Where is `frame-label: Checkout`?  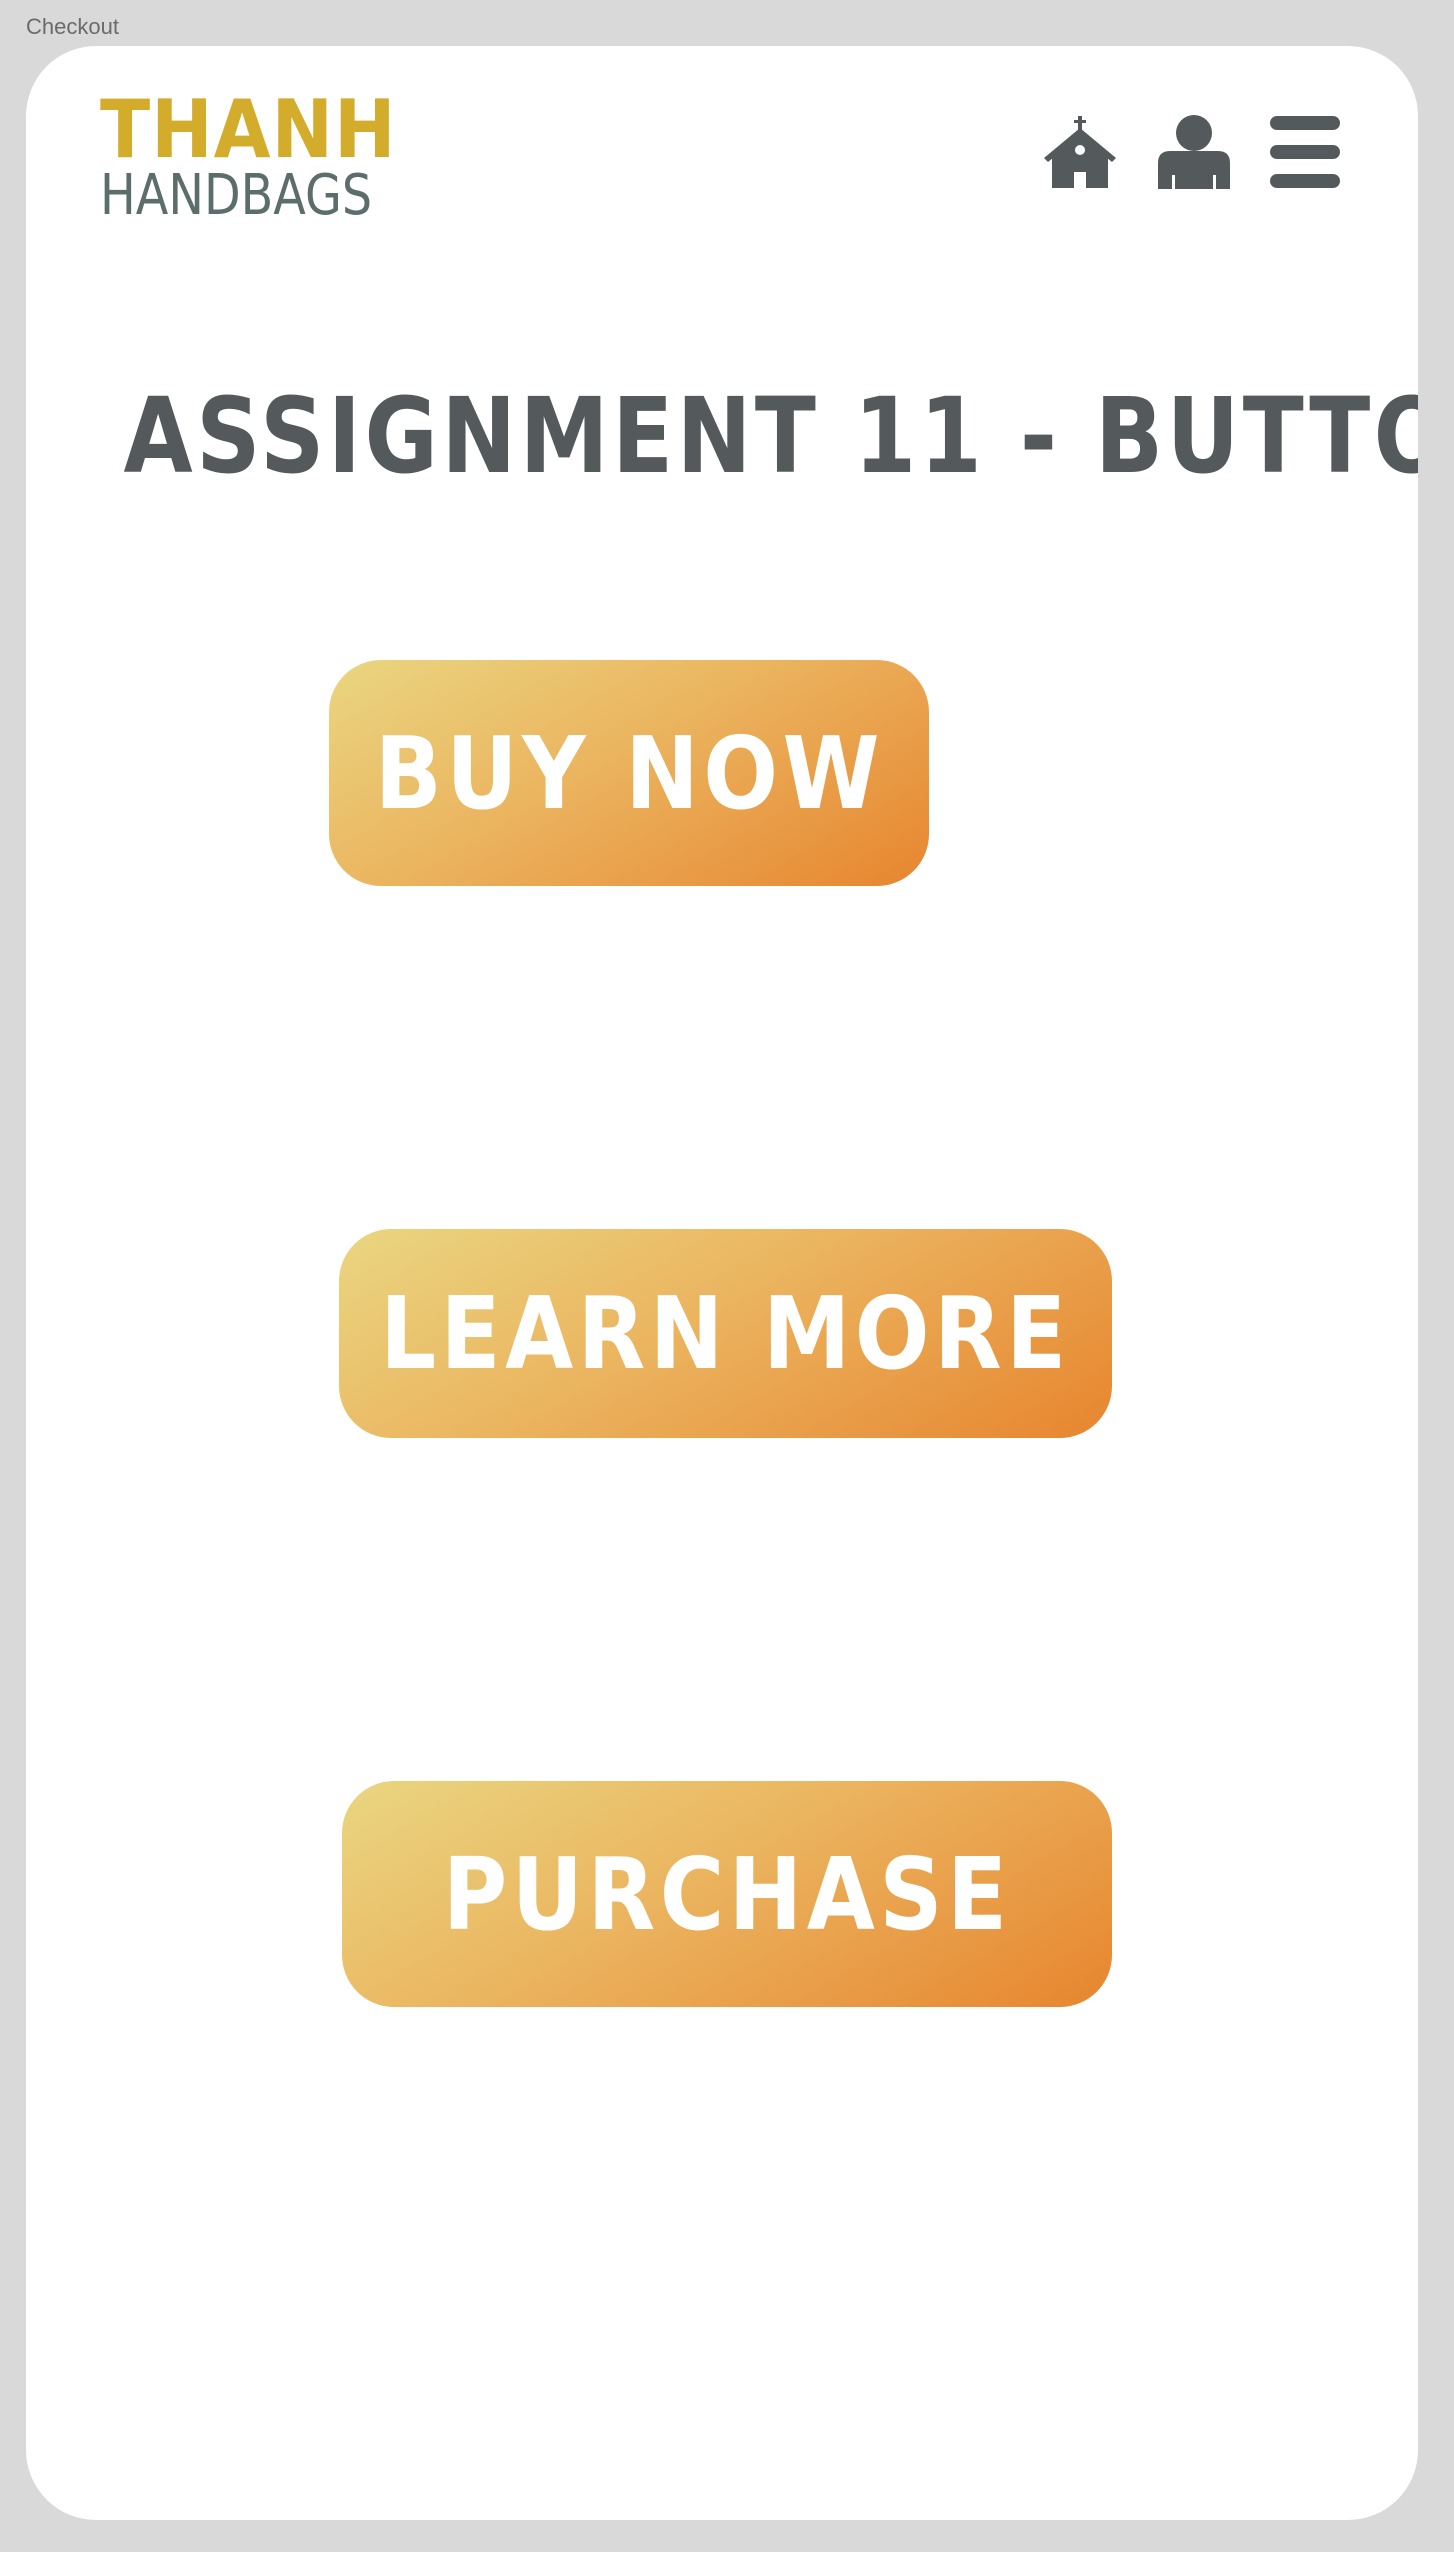 frame-label: Checkout is located at coordinates (72, 26).